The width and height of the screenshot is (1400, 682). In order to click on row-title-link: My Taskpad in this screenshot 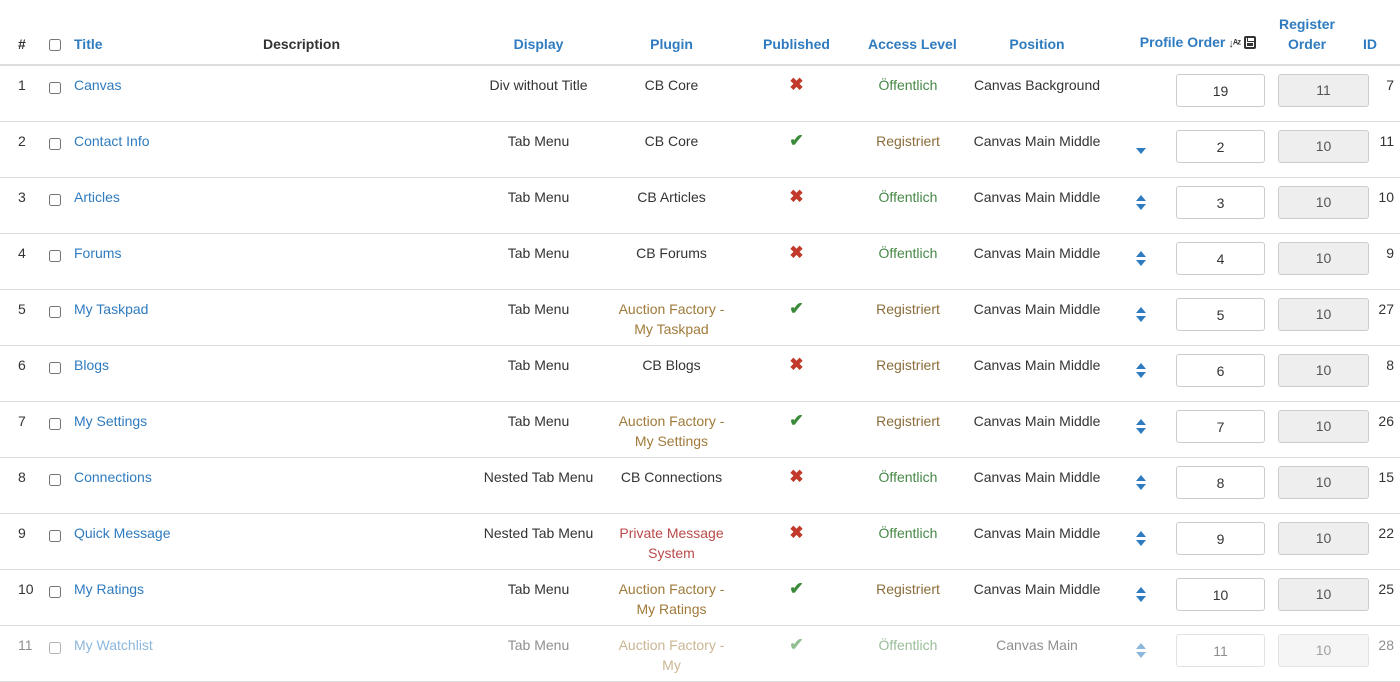, I will do `click(111, 309)`.